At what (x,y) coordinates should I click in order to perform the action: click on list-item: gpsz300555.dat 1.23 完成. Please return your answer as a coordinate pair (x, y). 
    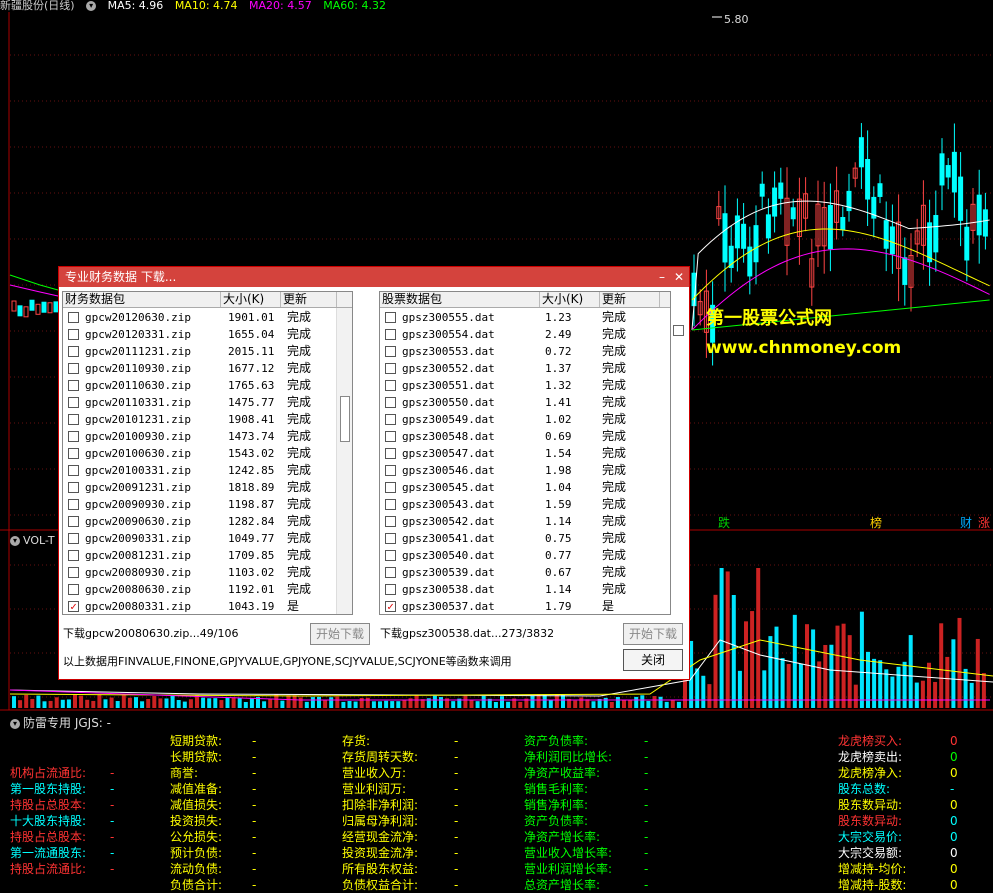
    Looking at the image, I should click on (515, 317).